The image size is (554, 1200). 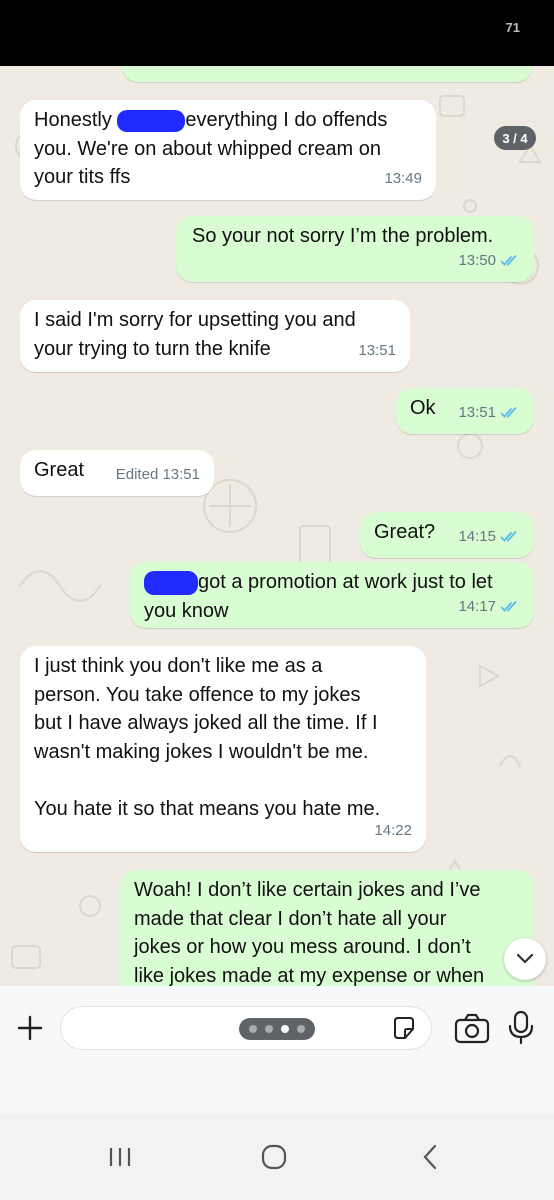 I want to click on status-indicator: 71, so click(x=512, y=27).